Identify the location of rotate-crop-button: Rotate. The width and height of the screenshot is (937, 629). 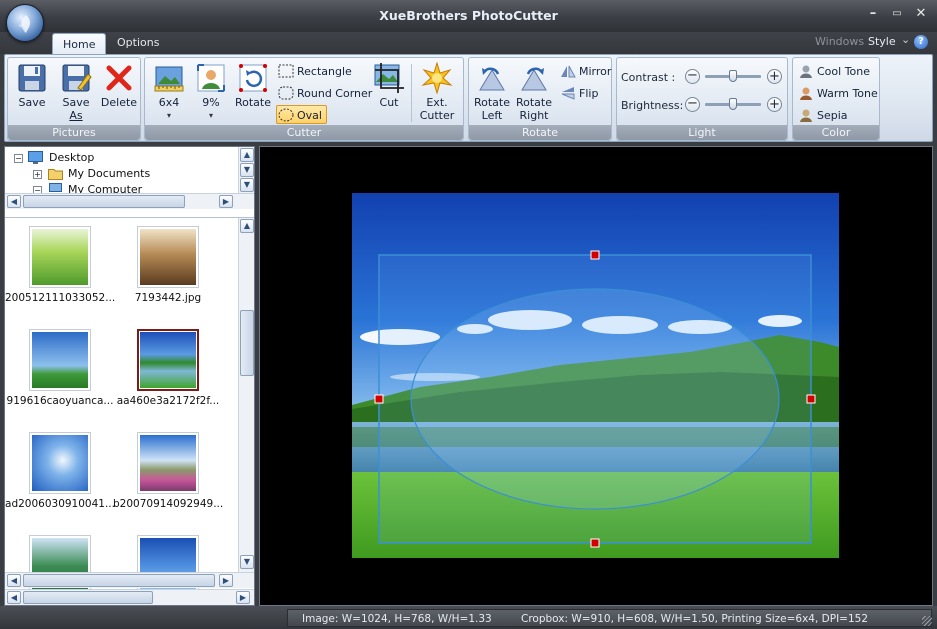
(253, 85).